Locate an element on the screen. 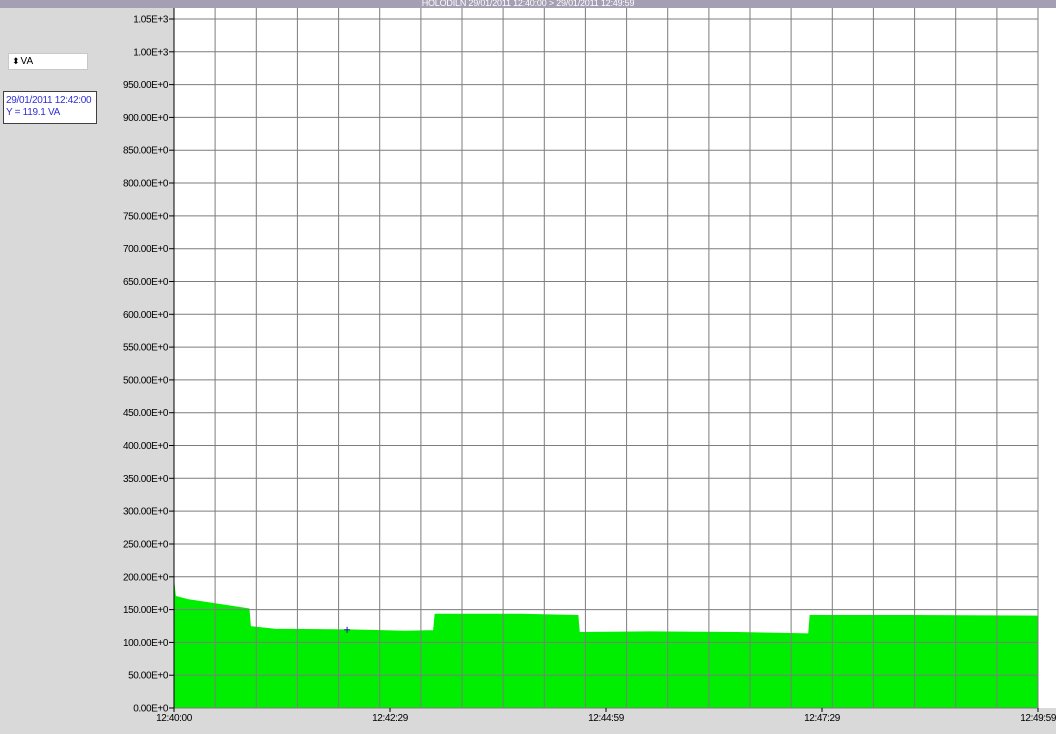 The image size is (1056, 734). y-tick-label: 800.00E+0 is located at coordinates (146, 184).